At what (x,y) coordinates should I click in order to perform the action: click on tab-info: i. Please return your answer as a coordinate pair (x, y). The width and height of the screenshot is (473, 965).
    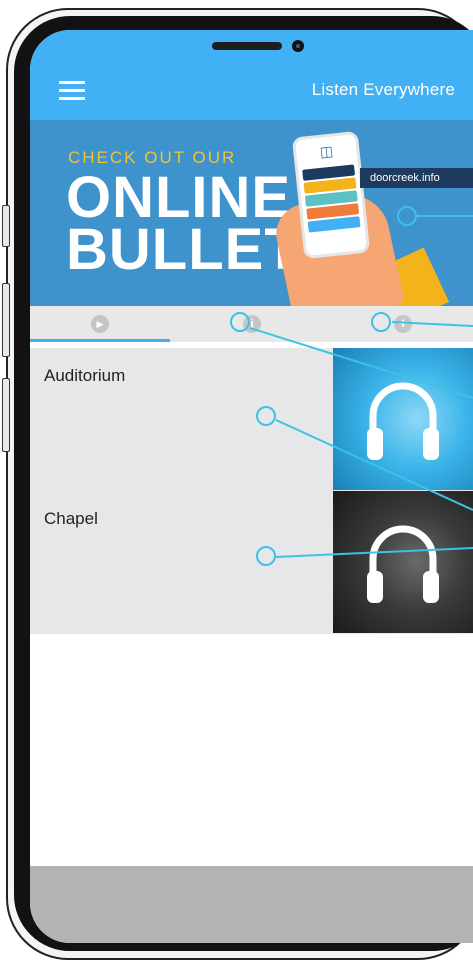
    Looking at the image, I should click on (252, 324).